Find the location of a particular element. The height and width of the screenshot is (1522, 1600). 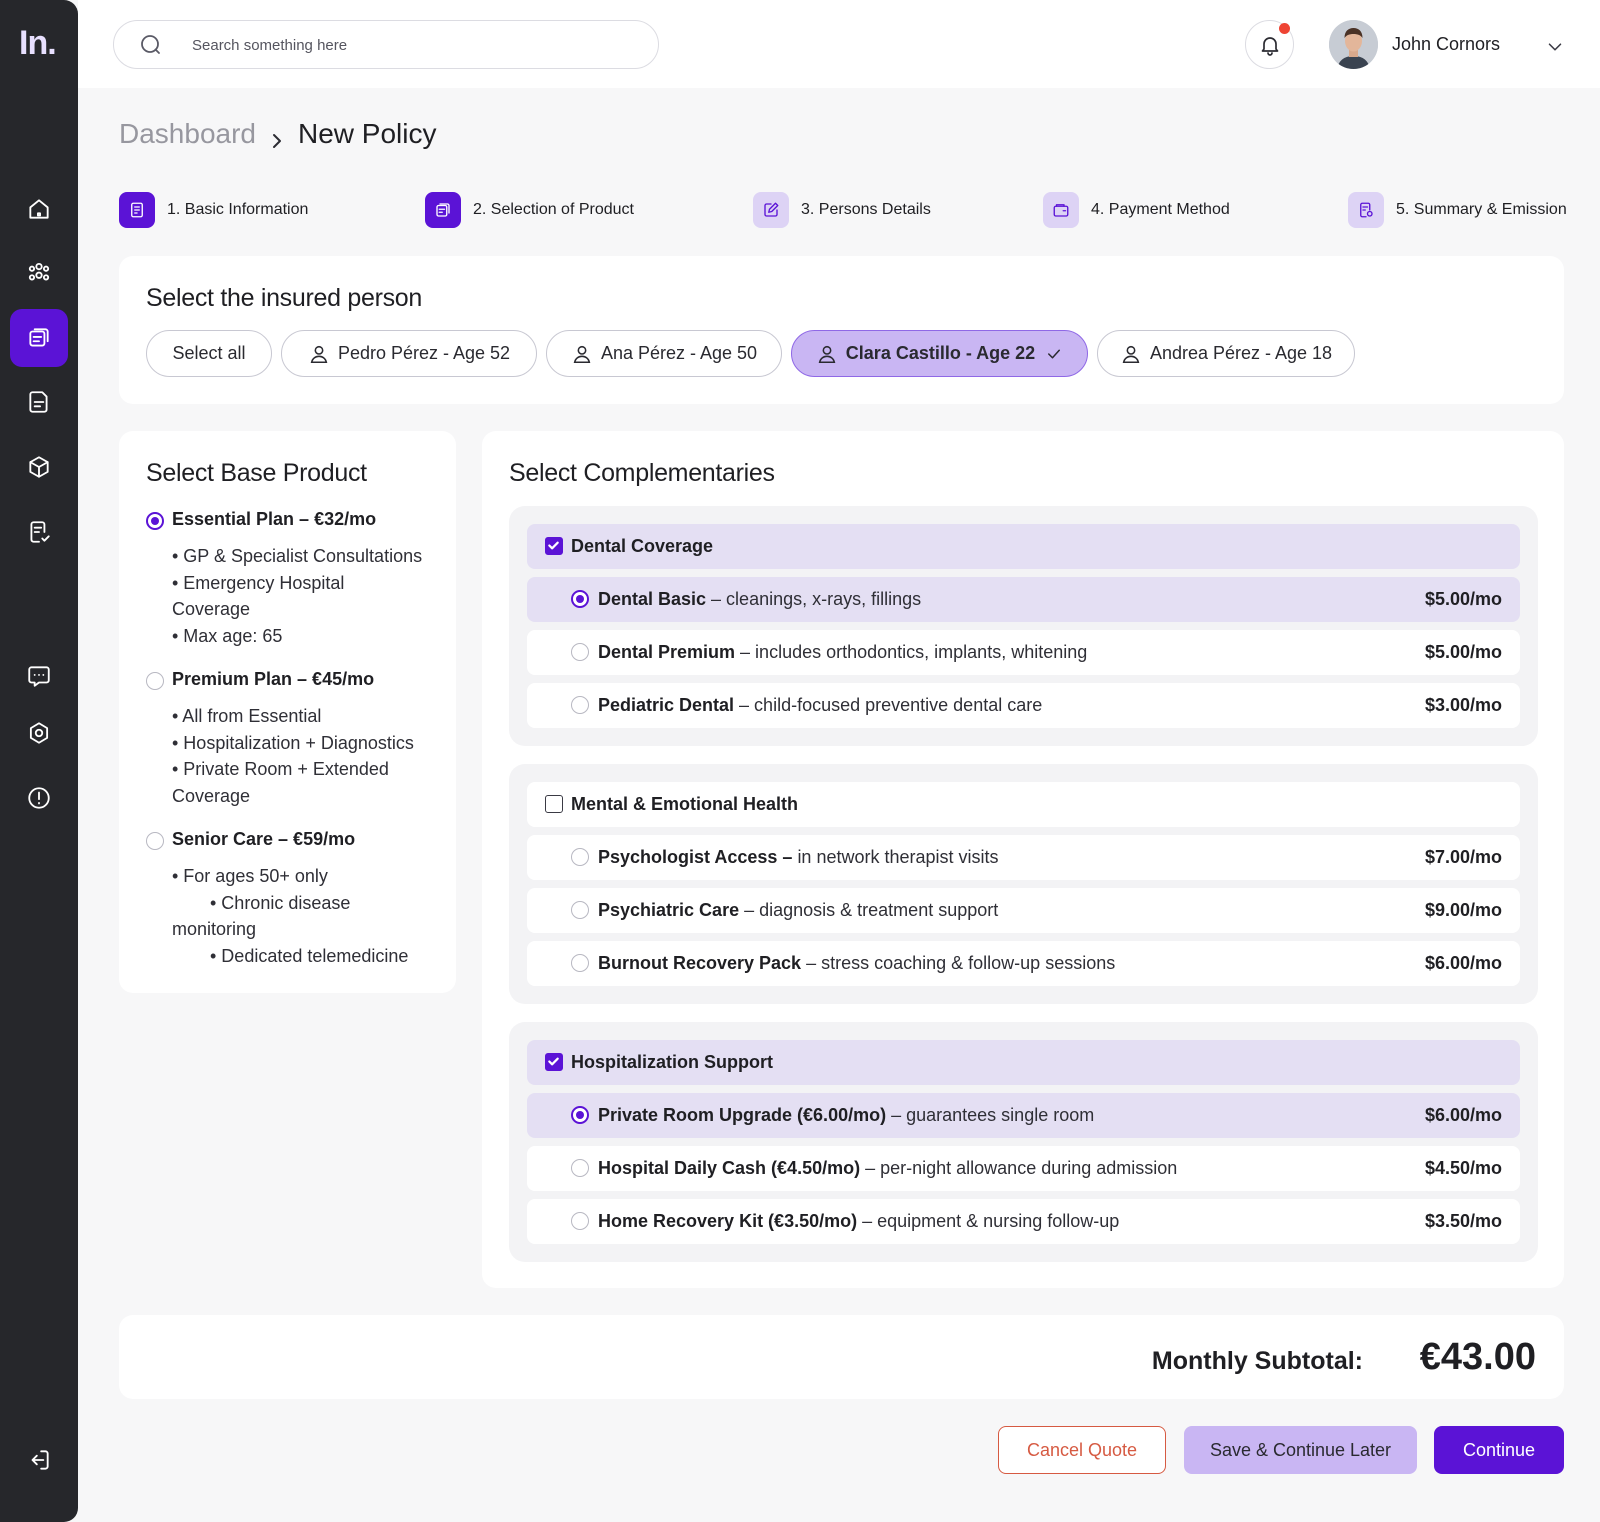

app-logo: In. is located at coordinates (38, 43).